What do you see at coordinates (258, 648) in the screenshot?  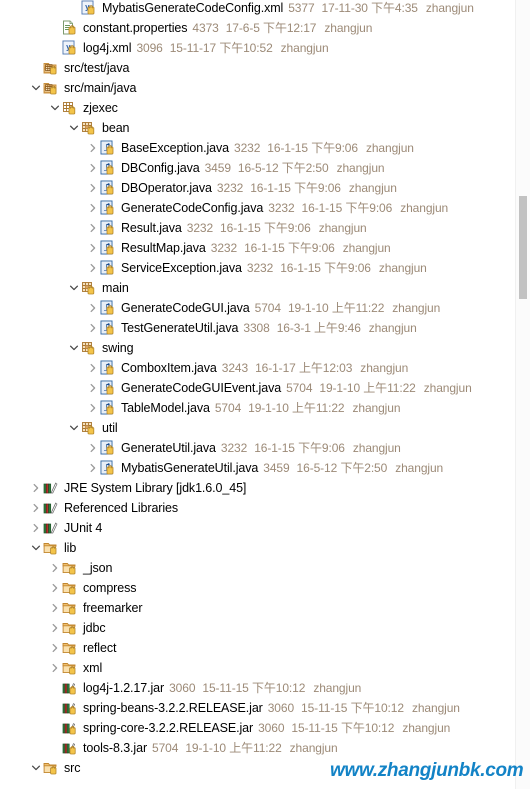 I see `tree-row: reflect` at bounding box center [258, 648].